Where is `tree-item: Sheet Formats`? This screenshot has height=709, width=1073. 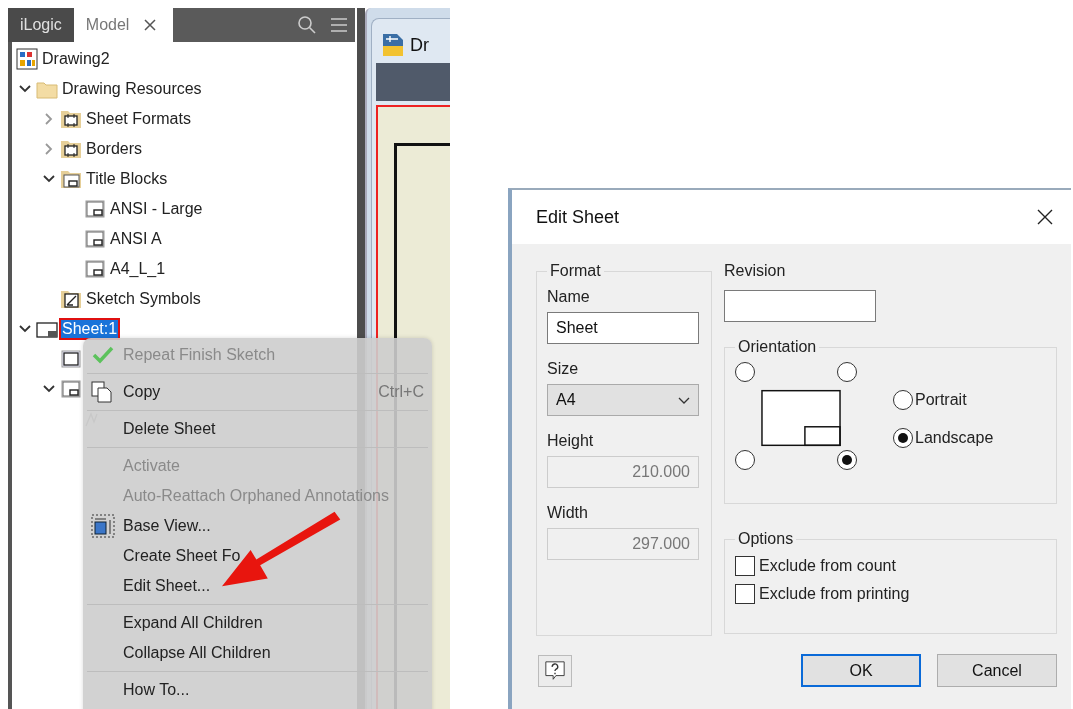 tree-item: Sheet Formats is located at coordinates (138, 119).